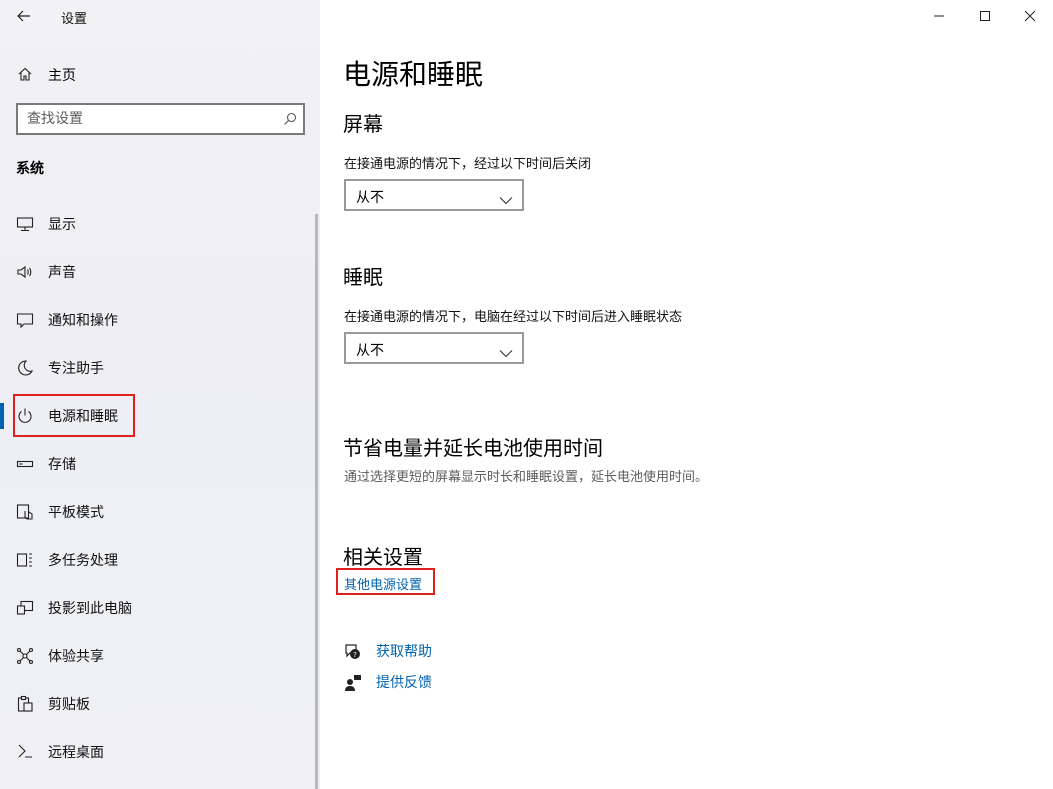 The image size is (1053, 789). What do you see at coordinates (83, 321) in the screenshot?
I see `sidebar-item-label: 通知和操作` at bounding box center [83, 321].